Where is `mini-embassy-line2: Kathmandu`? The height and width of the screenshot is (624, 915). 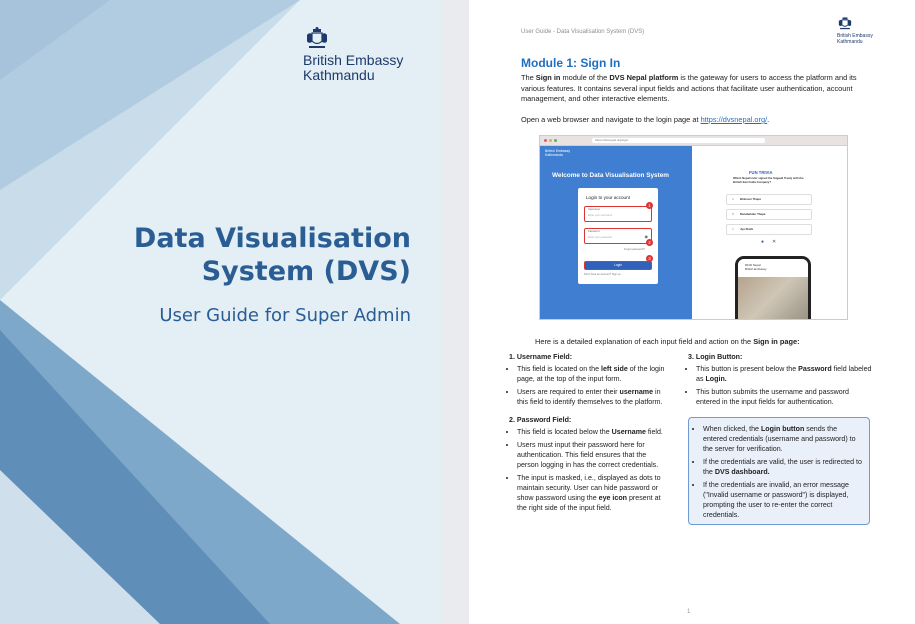 mini-embassy-line2: Kathmandu is located at coordinates (554, 155).